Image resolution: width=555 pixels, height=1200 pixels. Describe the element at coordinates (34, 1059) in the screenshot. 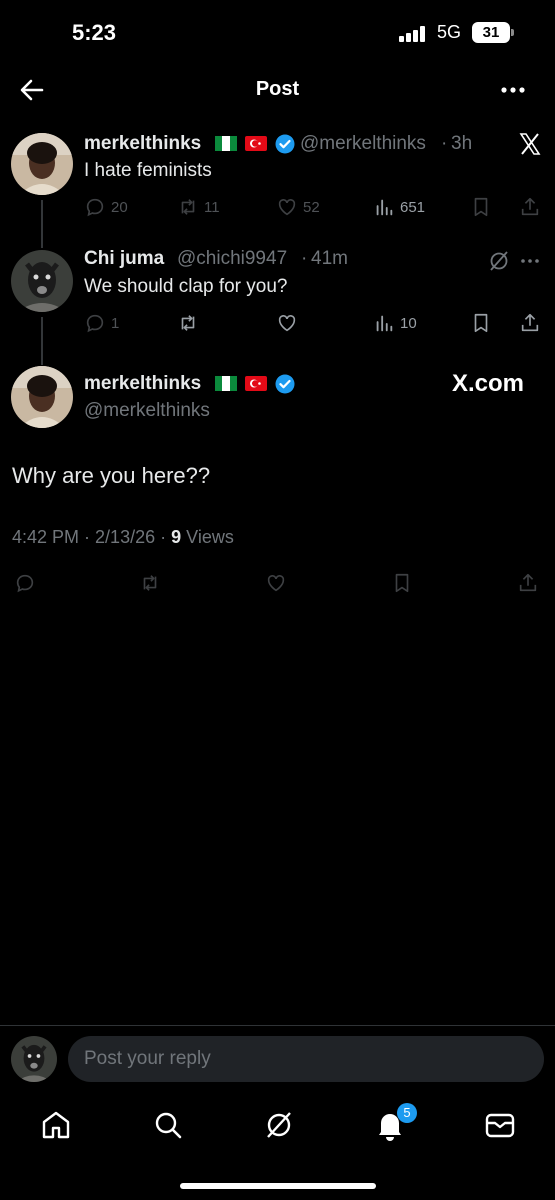

I see `user-avatar` at that location.